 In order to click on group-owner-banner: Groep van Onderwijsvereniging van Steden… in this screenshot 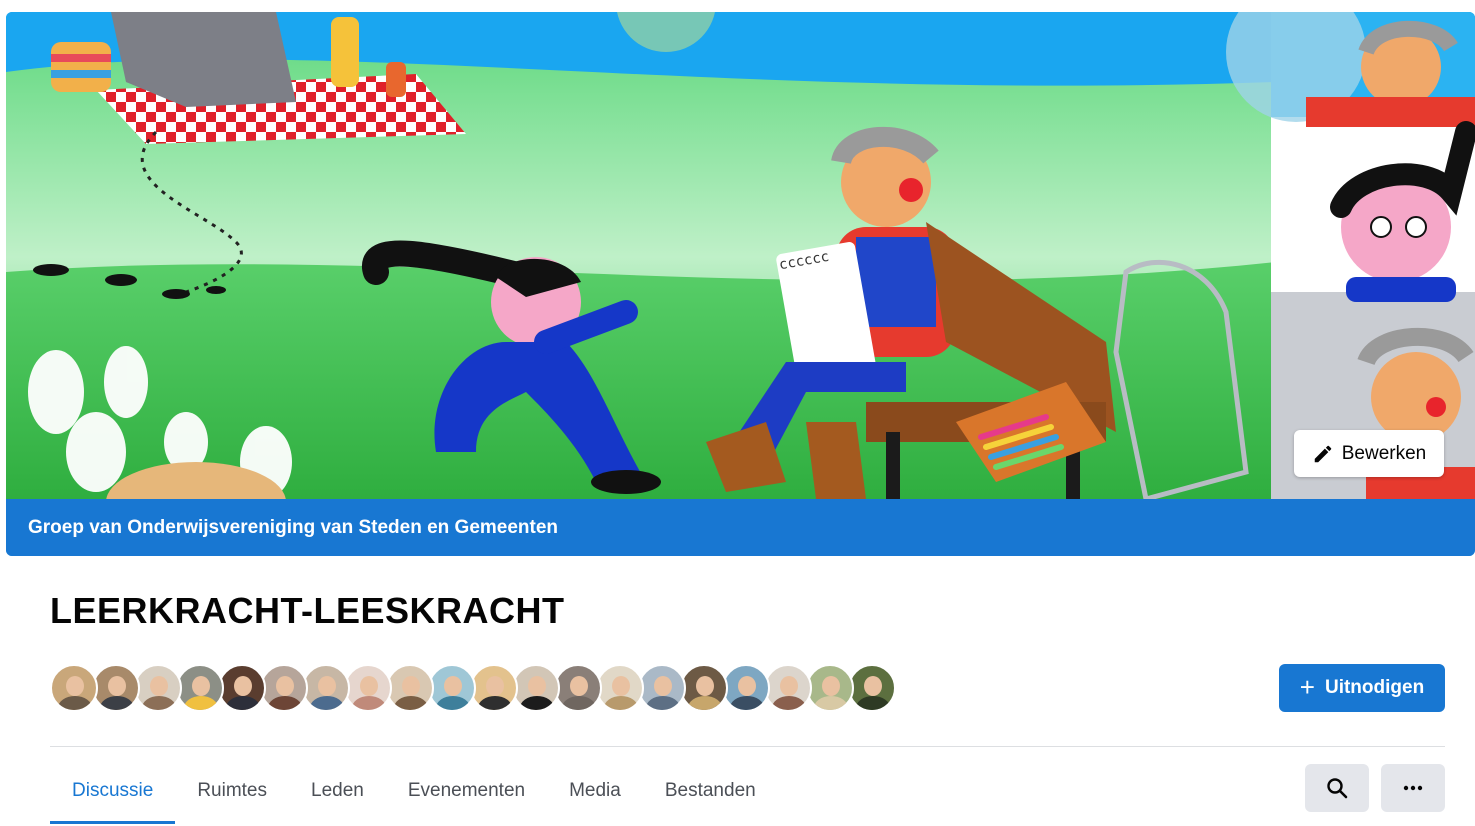, I will do `click(740, 527)`.